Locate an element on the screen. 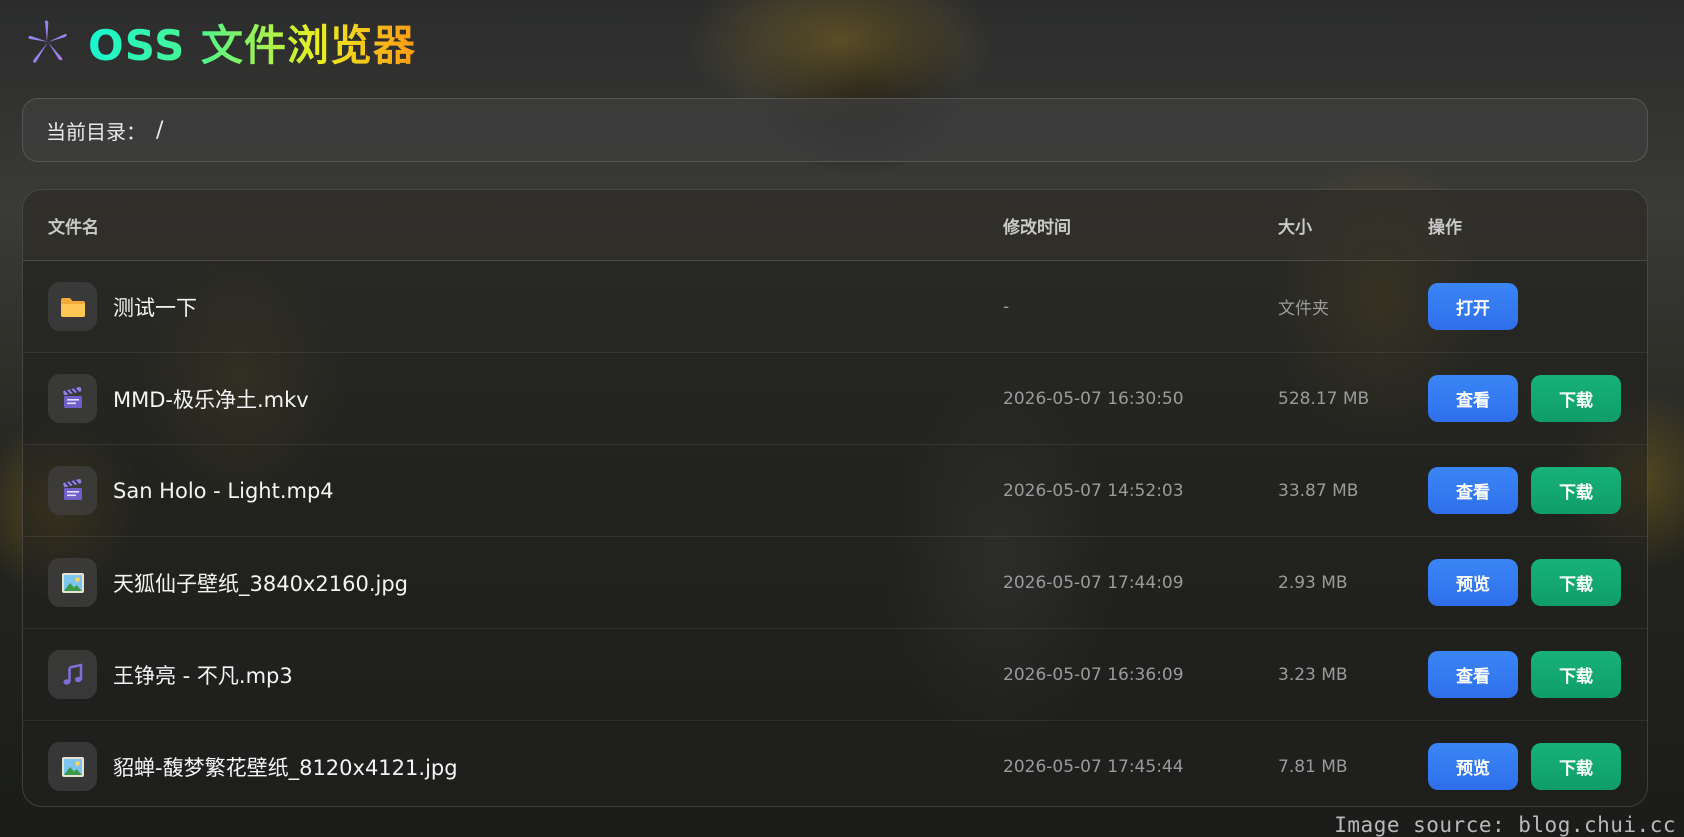 Image resolution: width=1684 pixels, height=837 pixels. header: OSS 文件浏览器 is located at coordinates (222, 42).